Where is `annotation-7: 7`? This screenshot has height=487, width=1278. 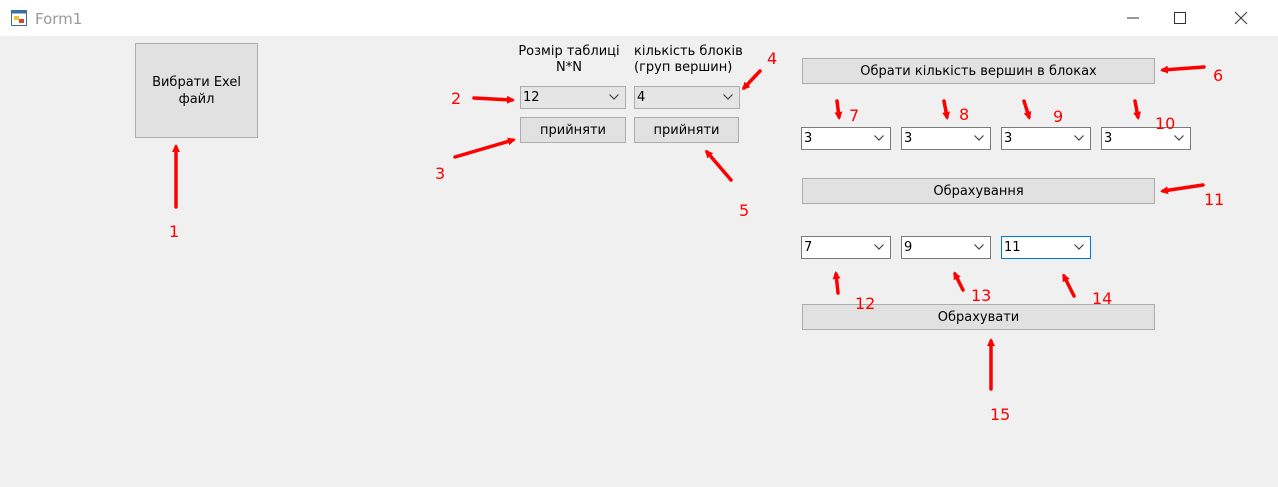 annotation-7: 7 is located at coordinates (854, 115).